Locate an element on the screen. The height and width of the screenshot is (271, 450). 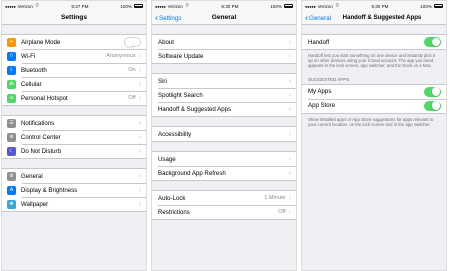
settings-item-cellular: ⁂ Cellular › is located at coordinates (74, 84).